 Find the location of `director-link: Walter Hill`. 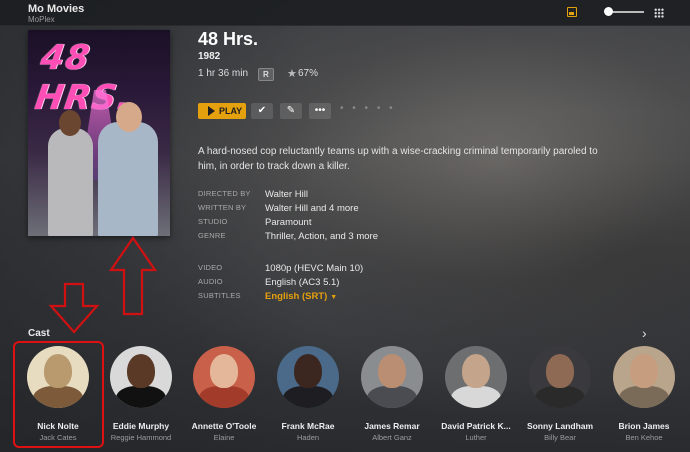

director-link: Walter Hill is located at coordinates (286, 194).